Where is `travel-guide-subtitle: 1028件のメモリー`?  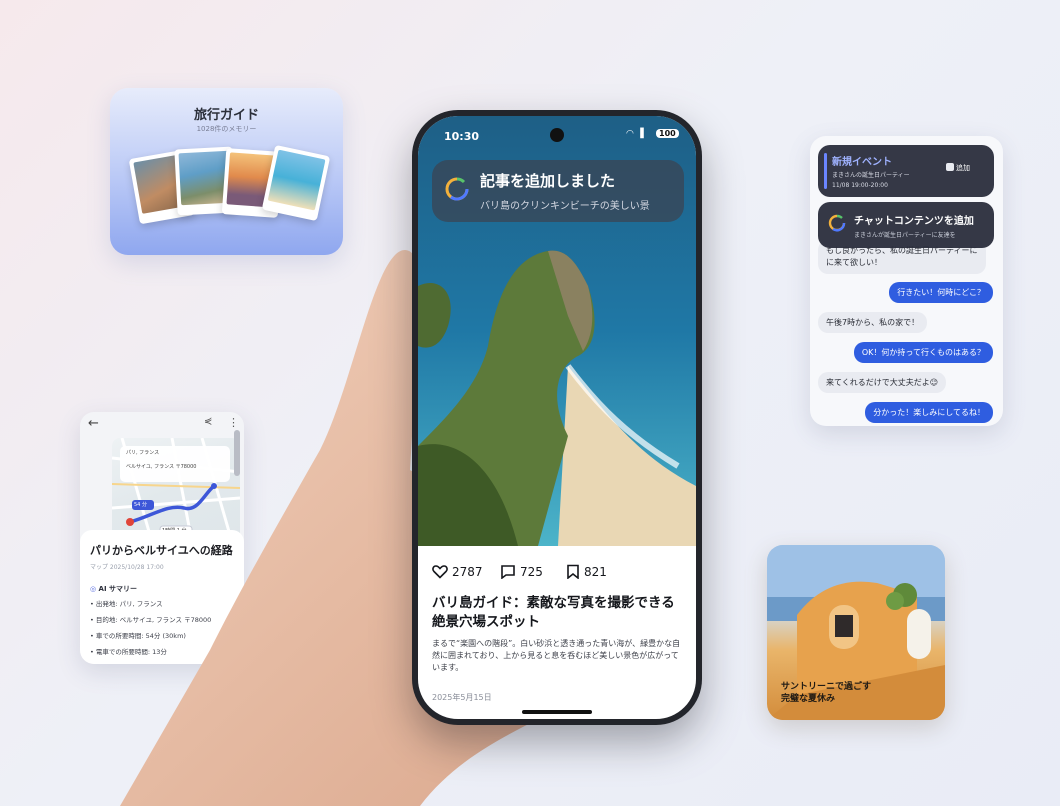
travel-guide-subtitle: 1028件のメモリー is located at coordinates (226, 129).